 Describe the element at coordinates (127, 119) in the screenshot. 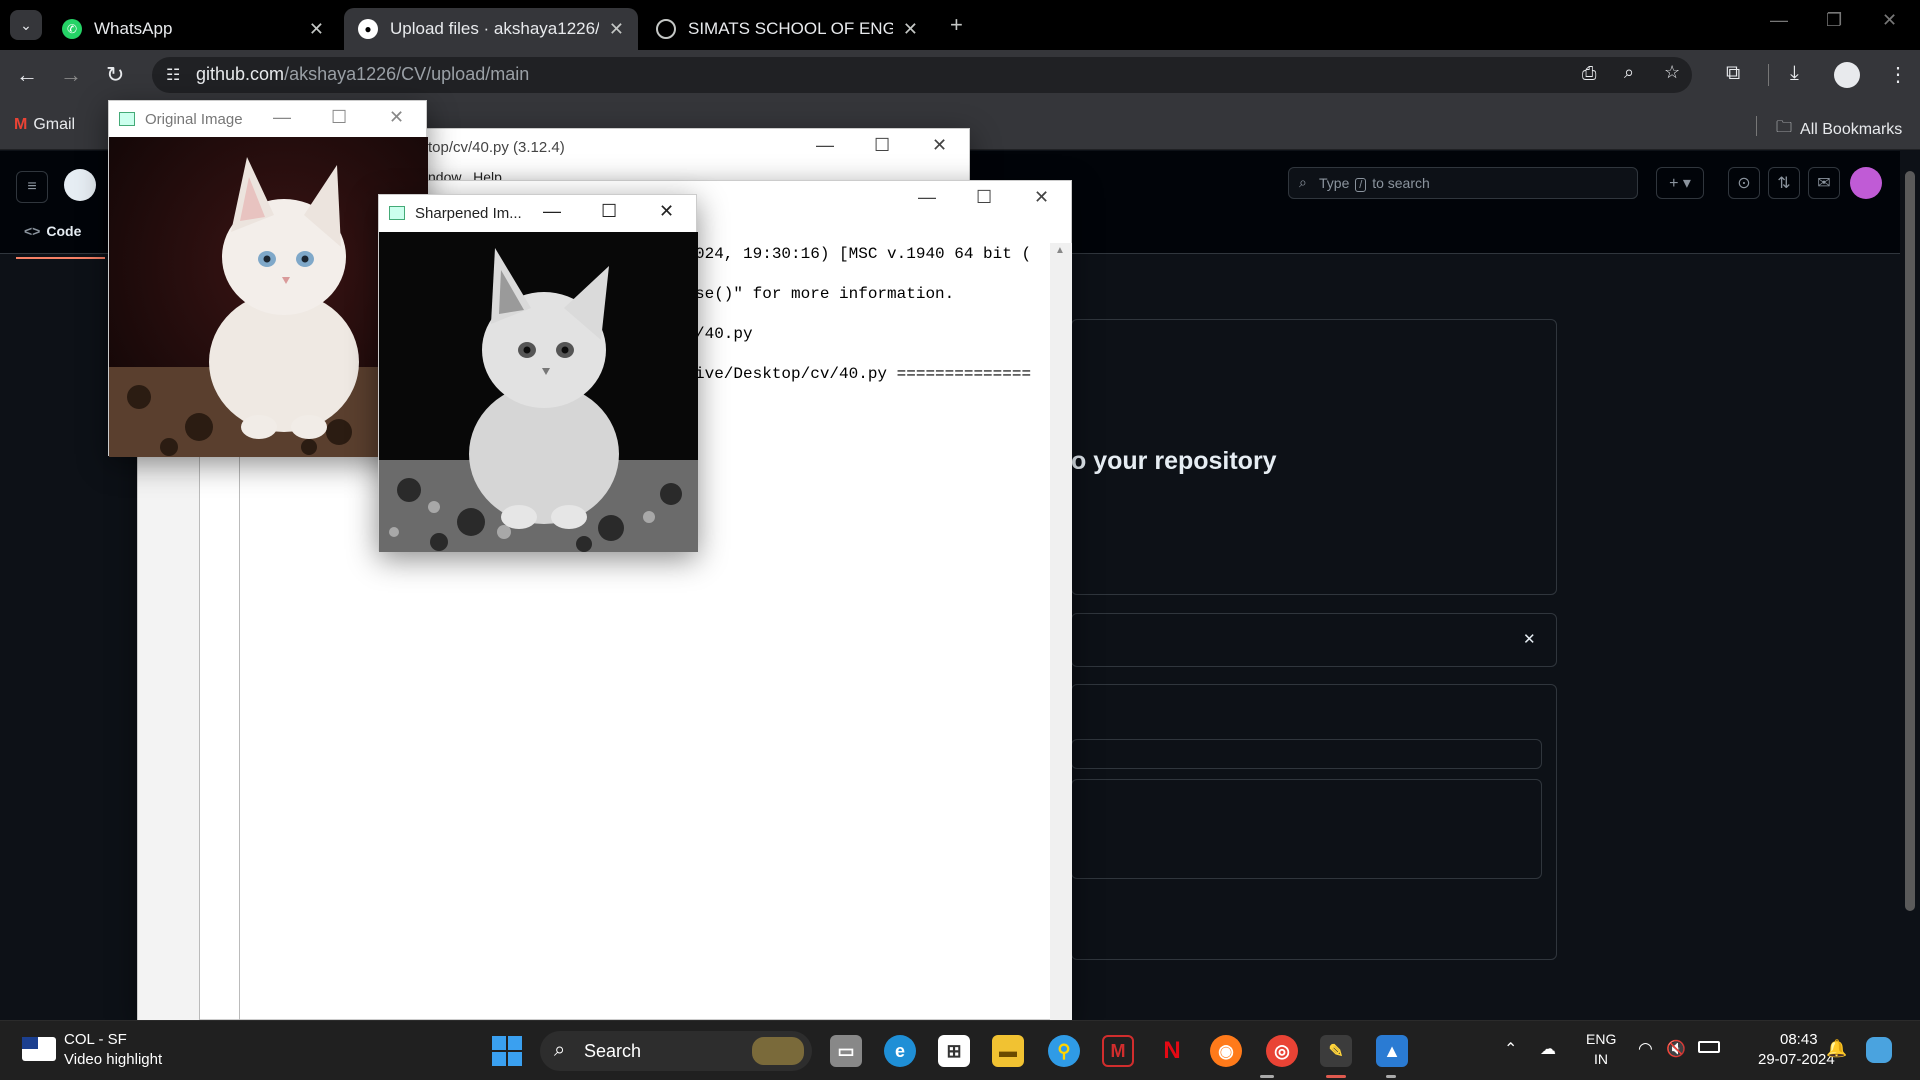

I see `window-app-icon` at that location.